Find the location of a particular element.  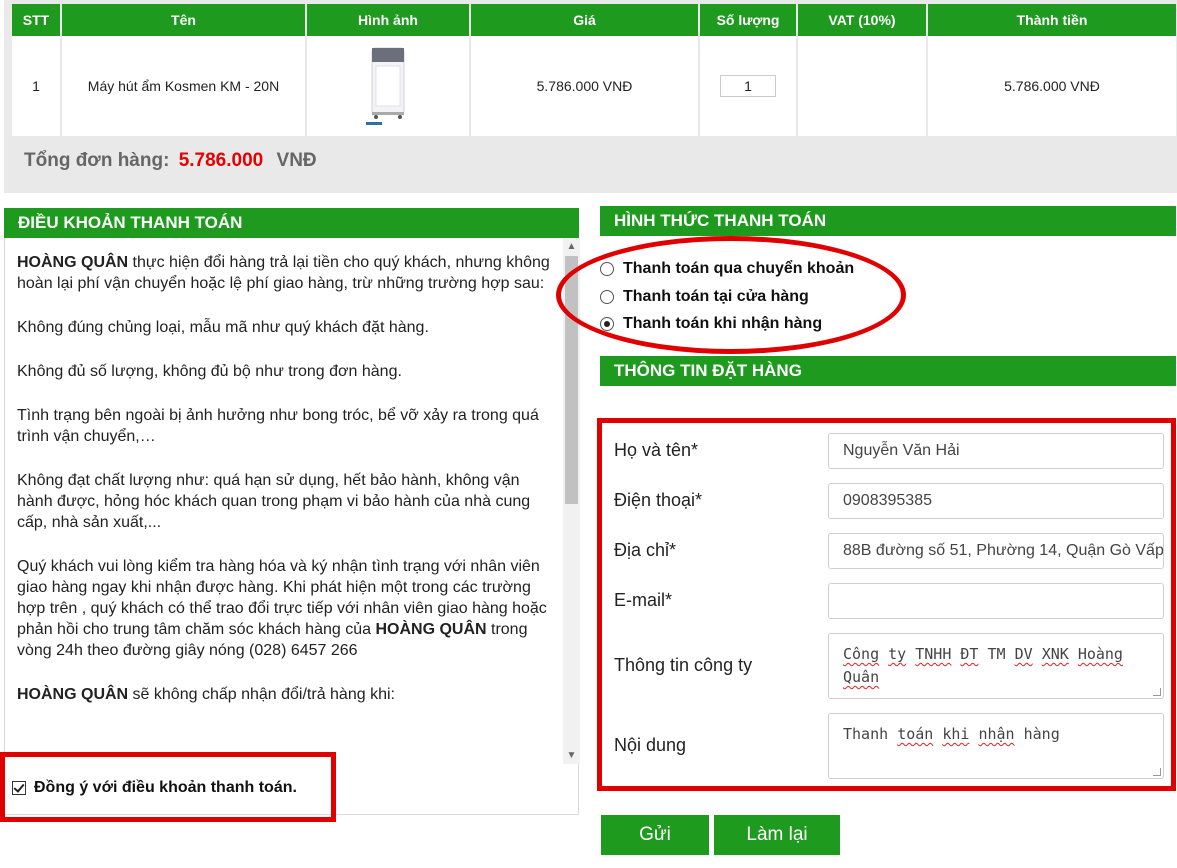

cell-product-name: Máy hút ẩm Kosmen KM - 20N is located at coordinates (183, 86).